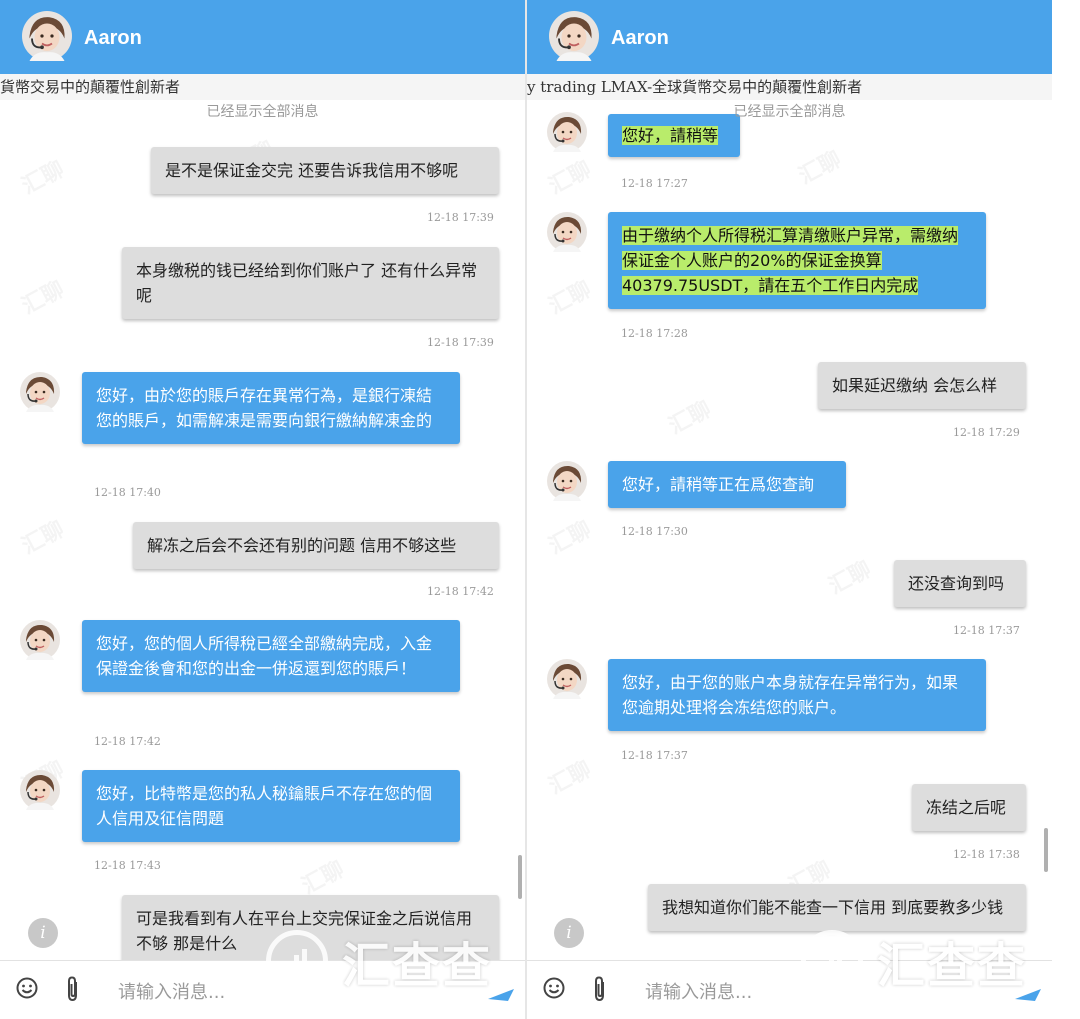 This screenshot has height=1019, width=1080. What do you see at coordinates (986, 432) in the screenshot?
I see `message-time: 12-18 17:29` at bounding box center [986, 432].